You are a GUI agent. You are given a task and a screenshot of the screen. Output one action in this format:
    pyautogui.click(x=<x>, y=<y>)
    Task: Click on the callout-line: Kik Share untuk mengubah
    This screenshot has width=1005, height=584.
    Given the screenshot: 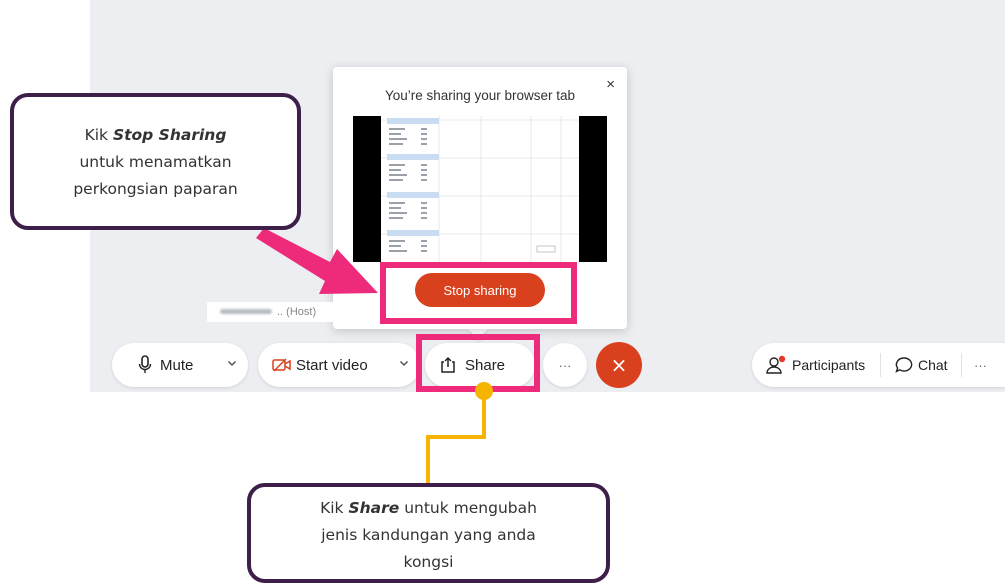 What is the action you would take?
    pyautogui.click(x=428, y=508)
    